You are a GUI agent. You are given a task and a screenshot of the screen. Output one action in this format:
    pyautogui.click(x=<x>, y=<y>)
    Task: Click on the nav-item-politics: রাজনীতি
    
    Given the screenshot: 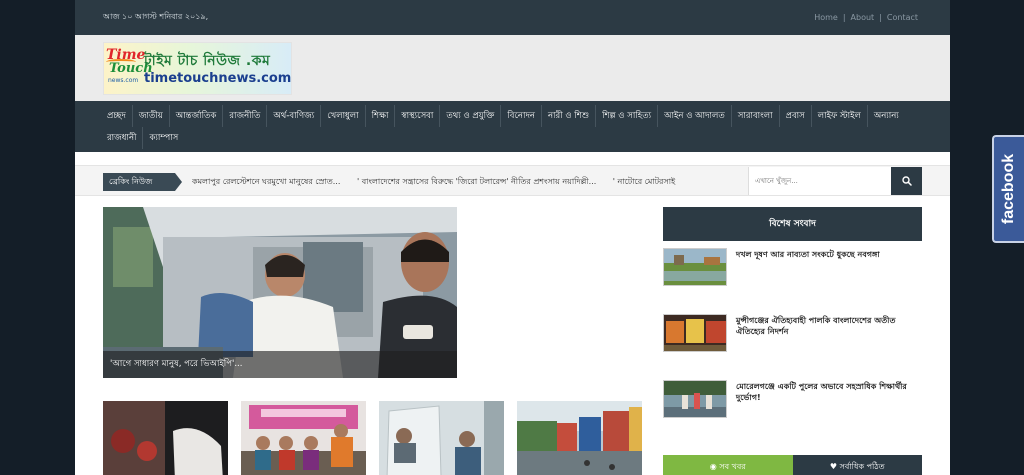 What is the action you would take?
    pyautogui.click(x=244, y=116)
    